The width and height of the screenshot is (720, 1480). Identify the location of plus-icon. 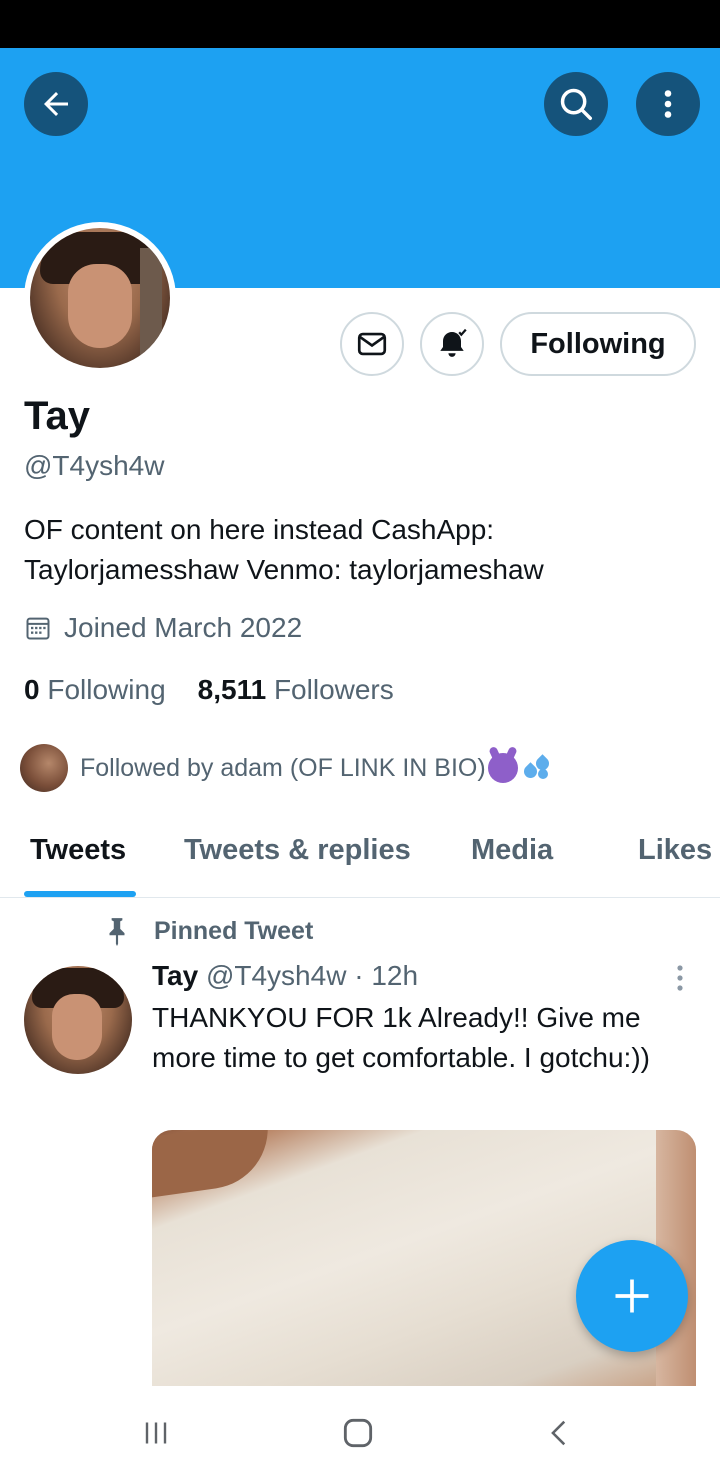
(632, 1296).